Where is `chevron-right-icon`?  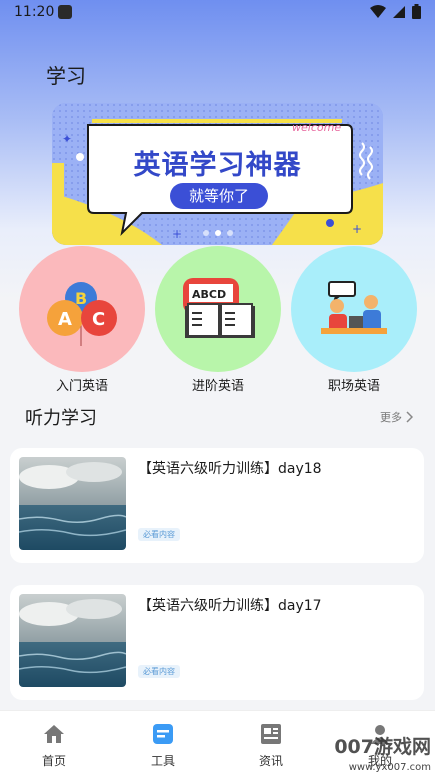 chevron-right-icon is located at coordinates (409, 417).